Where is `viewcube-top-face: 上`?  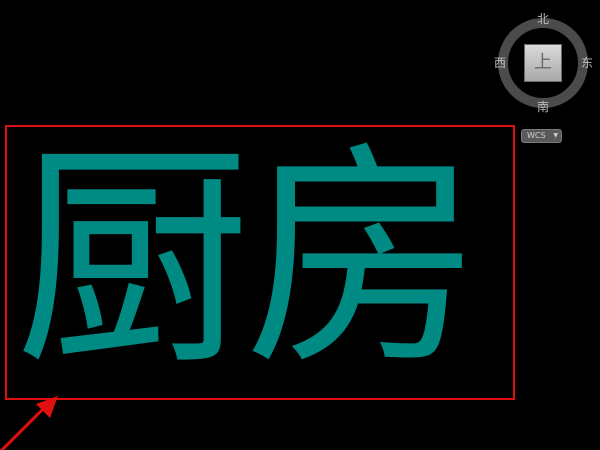
viewcube-top-face: 上 is located at coordinates (543, 63).